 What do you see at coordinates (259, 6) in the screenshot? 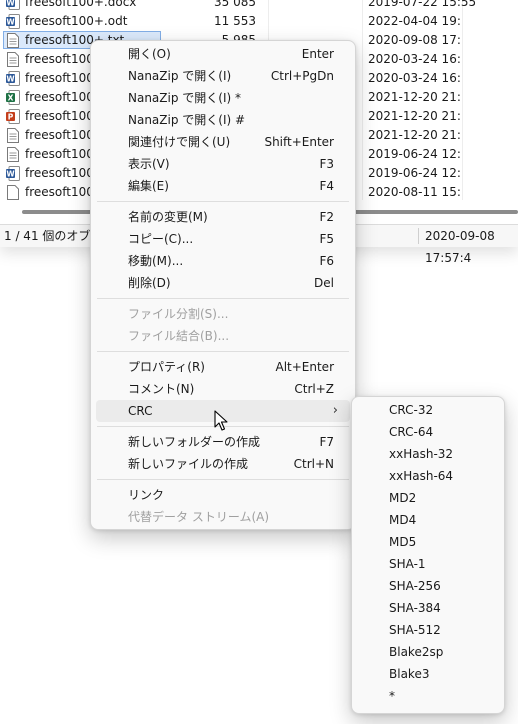
I see `file-row: Wfreesoft100+.docx 35 085 2019-07-22 15:55` at bounding box center [259, 6].